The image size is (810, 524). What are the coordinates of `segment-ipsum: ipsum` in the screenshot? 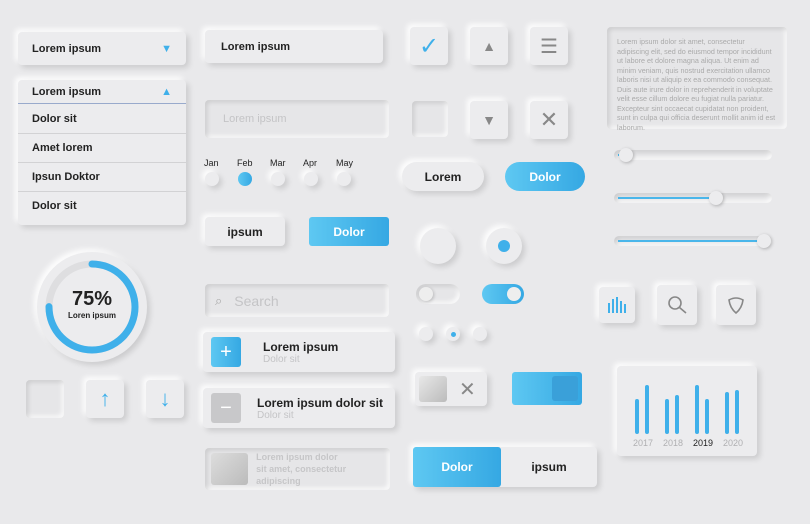 It's located at (549, 467).